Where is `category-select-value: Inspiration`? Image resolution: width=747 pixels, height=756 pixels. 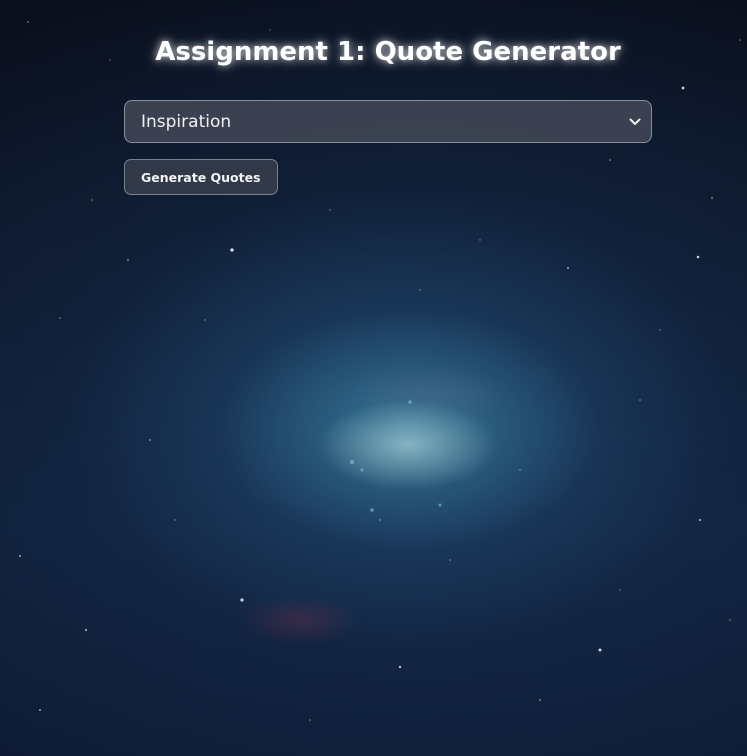 category-select-value: Inspiration is located at coordinates (186, 121).